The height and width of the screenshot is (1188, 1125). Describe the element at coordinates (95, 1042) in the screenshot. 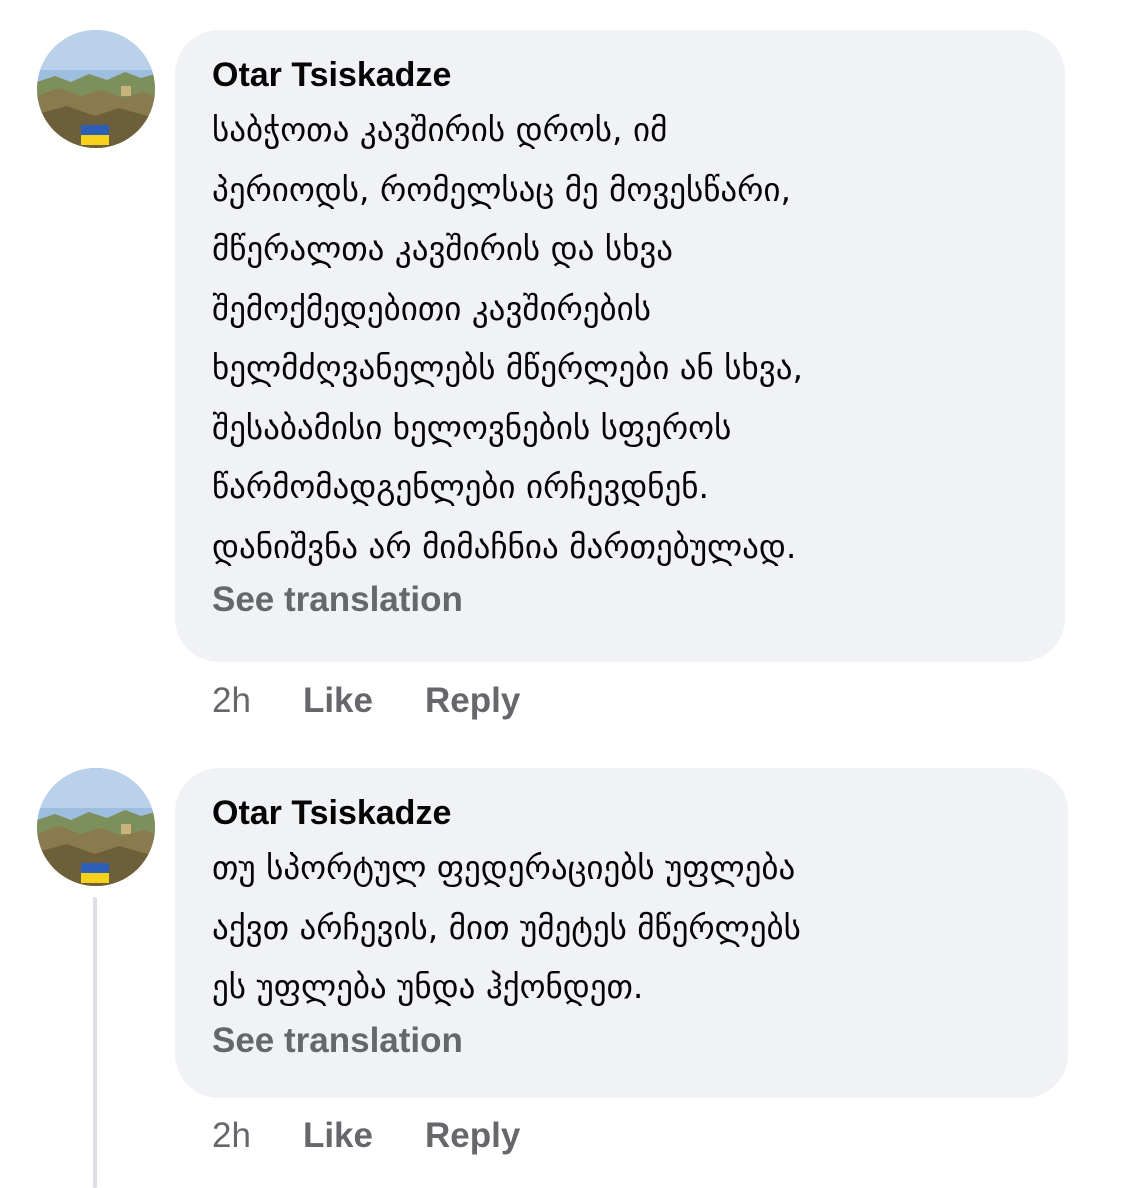

I see `thread-line` at that location.